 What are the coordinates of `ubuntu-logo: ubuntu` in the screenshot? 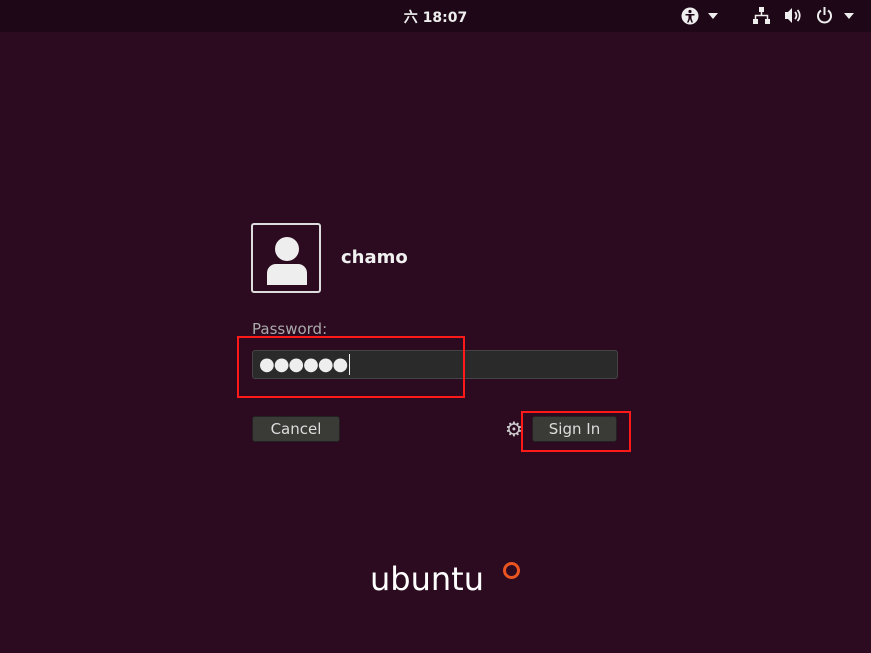 It's located at (427, 579).